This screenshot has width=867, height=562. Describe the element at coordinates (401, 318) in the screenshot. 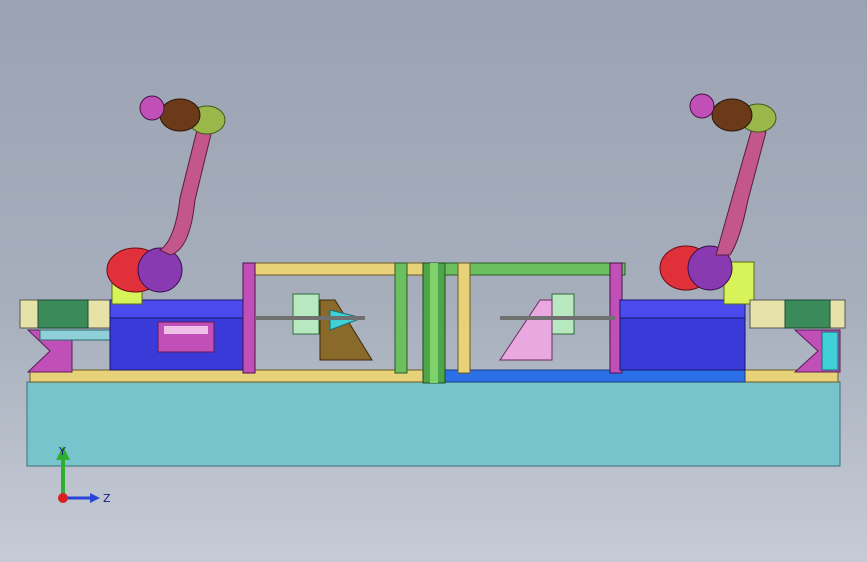

I see `left-fixture-post-b` at that location.